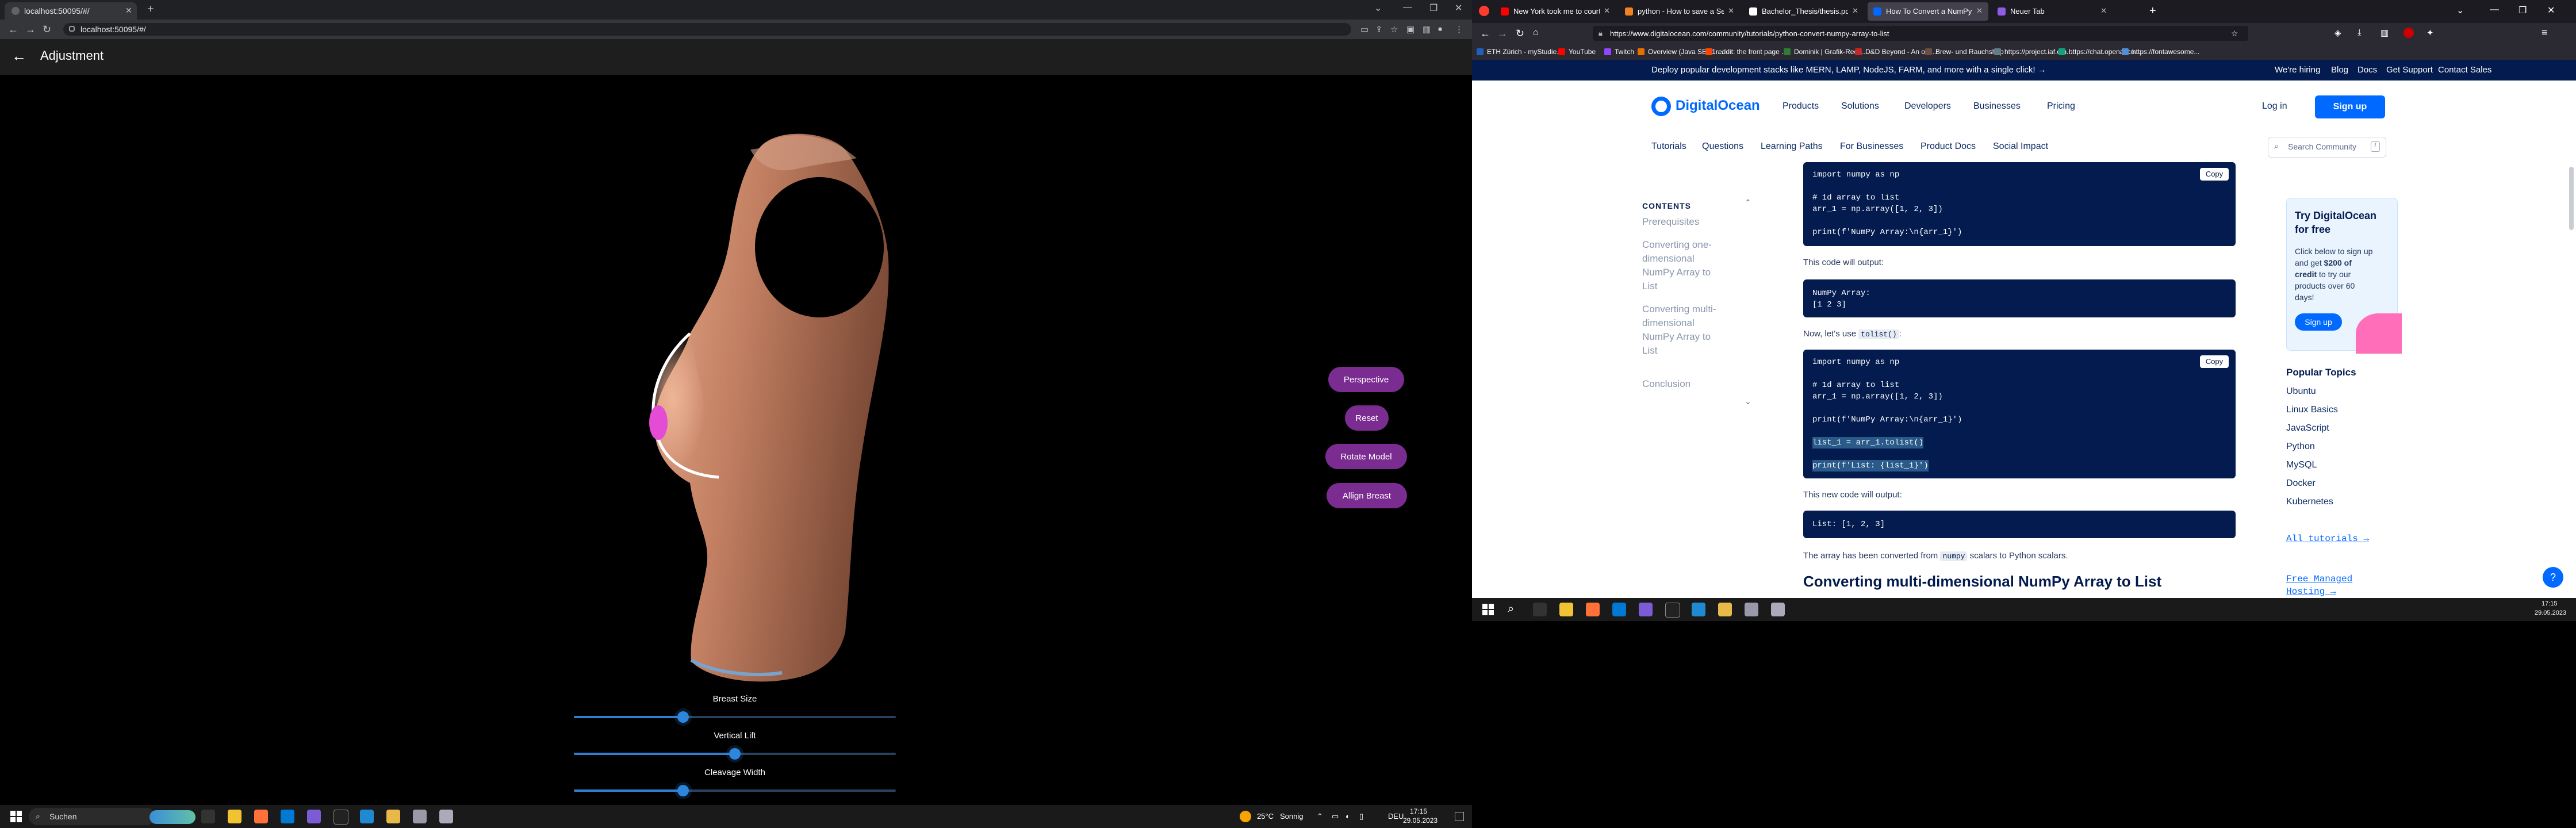 This screenshot has height=828, width=2576. I want to click on extension-icon, so click(2409, 33).